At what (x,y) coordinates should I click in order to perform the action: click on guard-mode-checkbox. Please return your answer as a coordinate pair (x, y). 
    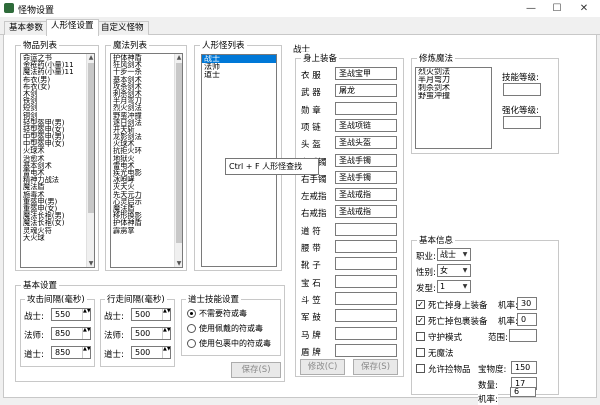
    Looking at the image, I should click on (420, 336).